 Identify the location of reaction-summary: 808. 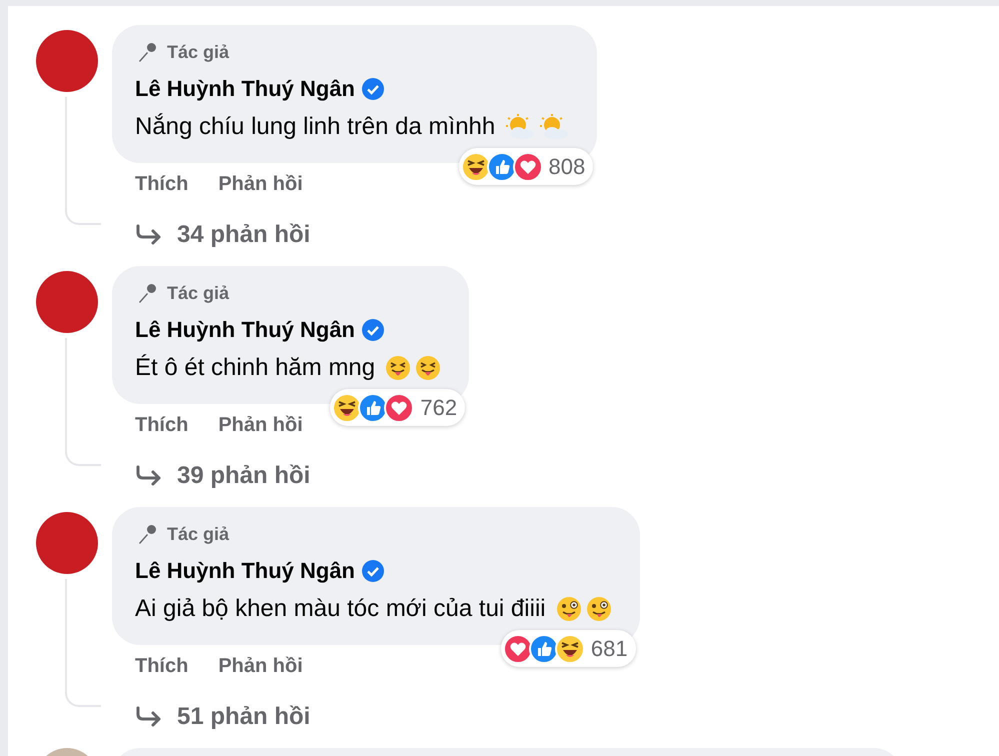
(526, 166).